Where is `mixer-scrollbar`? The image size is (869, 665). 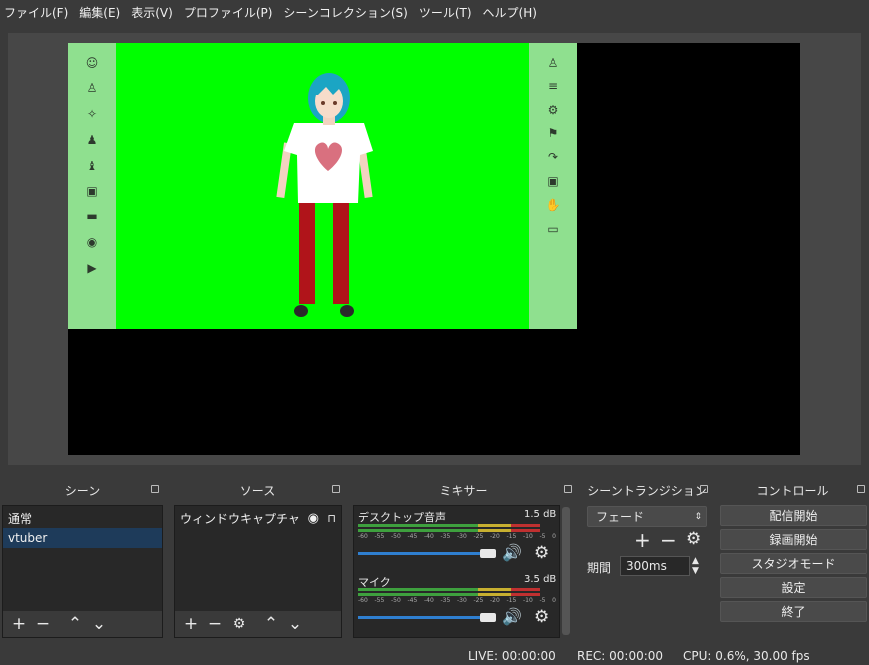
mixer-scrollbar is located at coordinates (566, 571).